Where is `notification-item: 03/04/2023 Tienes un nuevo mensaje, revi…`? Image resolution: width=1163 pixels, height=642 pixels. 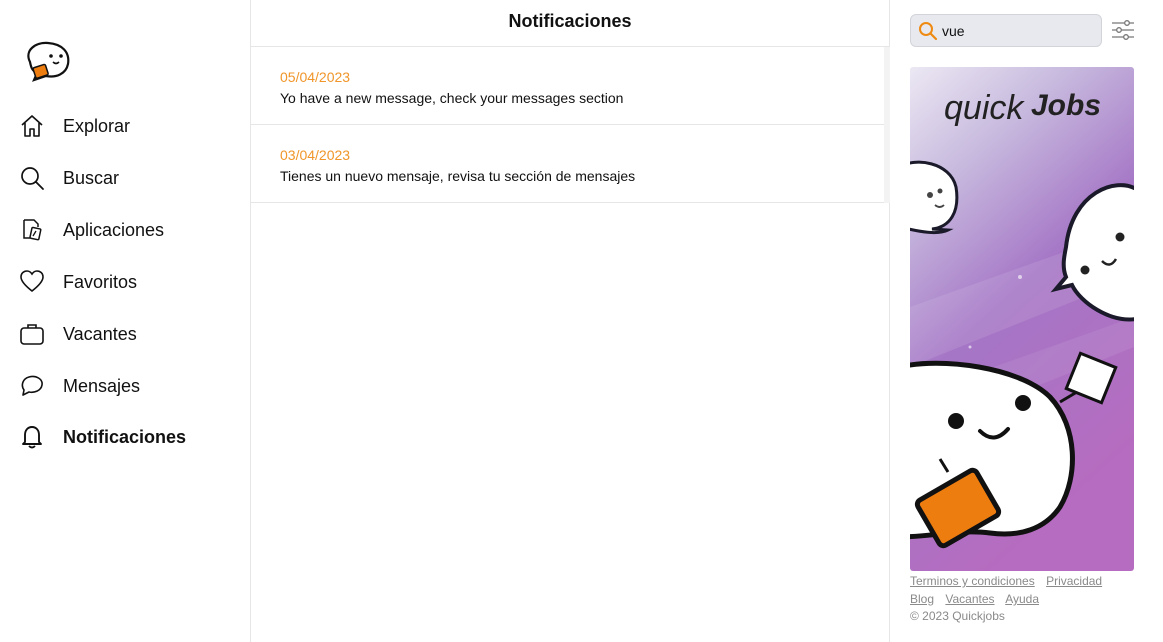
notification-item: 03/04/2023 Tienes un nuevo mensaje, revi… is located at coordinates (567, 164).